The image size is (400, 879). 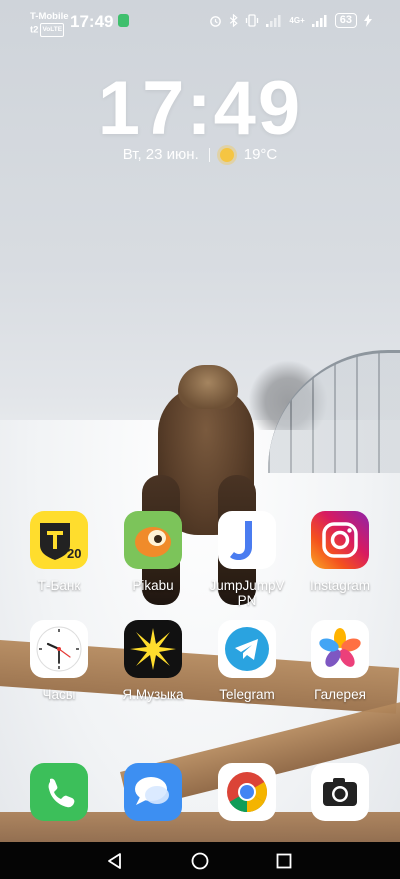 I want to click on date-text: Вт, 23 июн., so click(x=160, y=154).